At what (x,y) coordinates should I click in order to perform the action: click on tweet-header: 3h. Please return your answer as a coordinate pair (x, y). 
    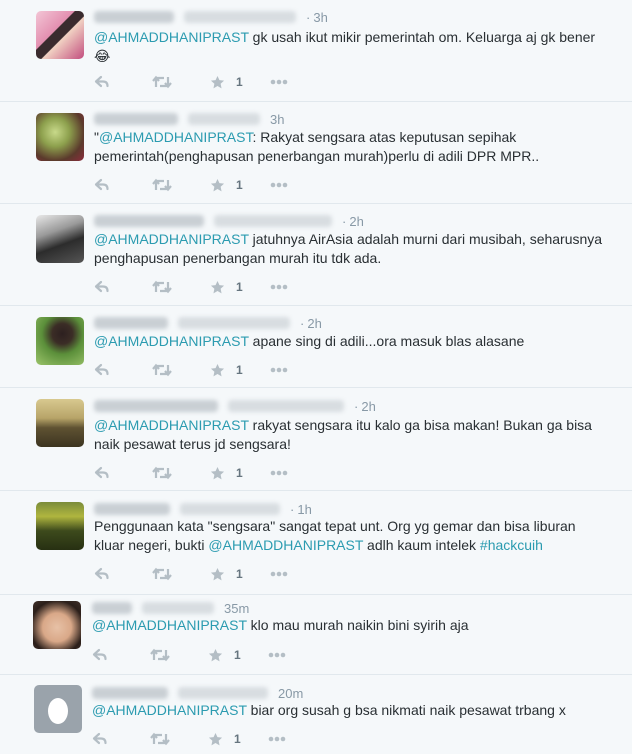
    Looking at the image, I should click on (189, 119).